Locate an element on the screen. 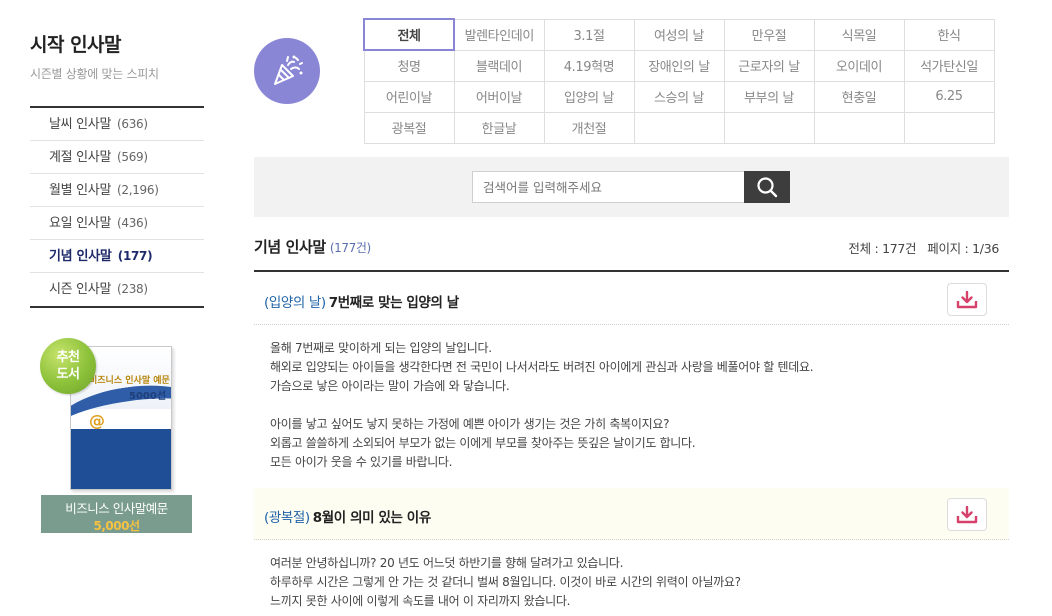  category-cell: 근로자의 날 is located at coordinates (769, 65).